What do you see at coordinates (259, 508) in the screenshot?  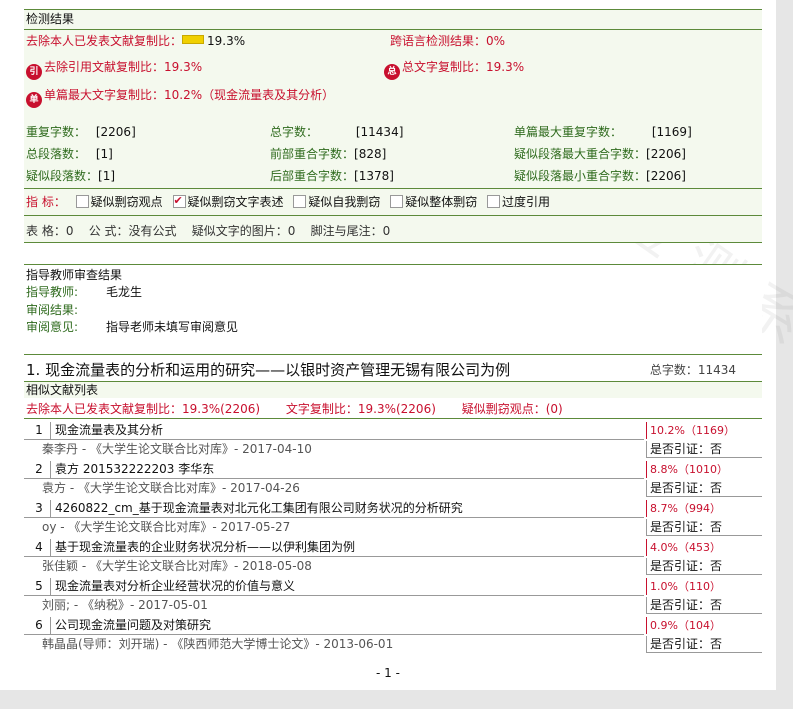 I see `similar-item-title: 4260822_cm_基于现金流量表对北元化工集团有限公司财务状况的分析研究` at bounding box center [259, 508].